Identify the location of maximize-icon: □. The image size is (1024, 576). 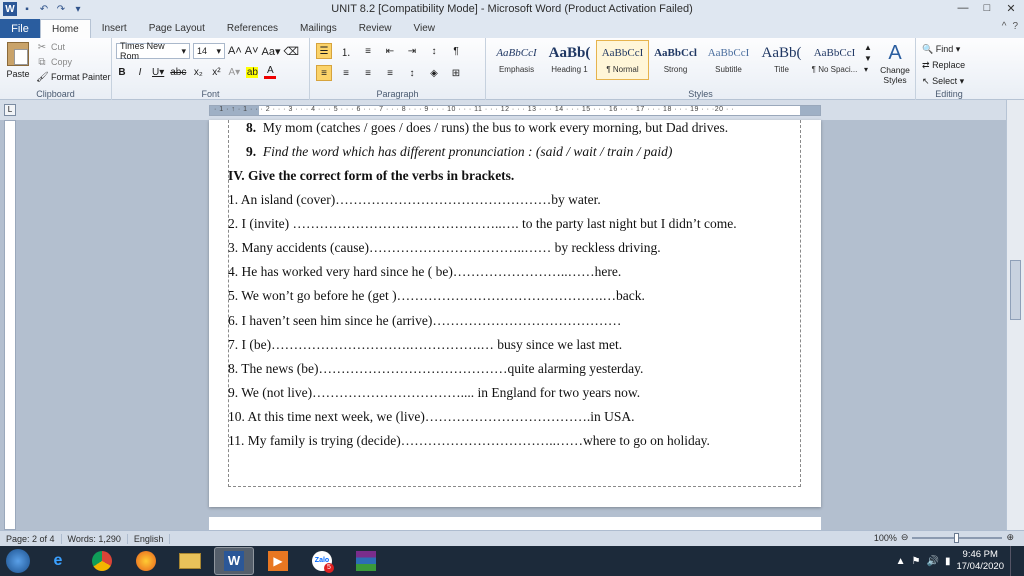
(987, 8).